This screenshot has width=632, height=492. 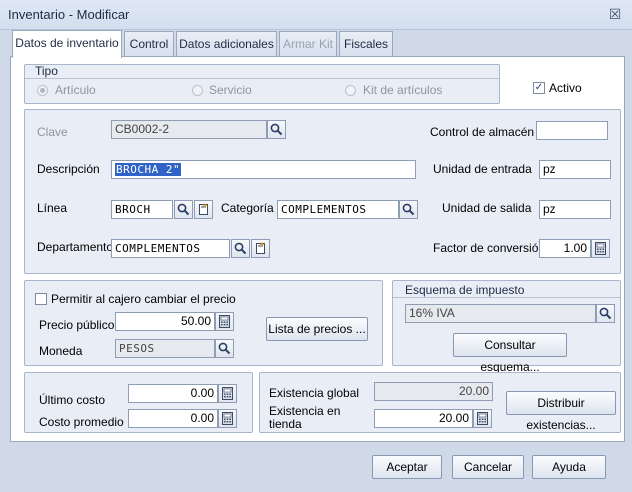 What do you see at coordinates (142, 209) in the screenshot?
I see `linea-field: BROCH` at bounding box center [142, 209].